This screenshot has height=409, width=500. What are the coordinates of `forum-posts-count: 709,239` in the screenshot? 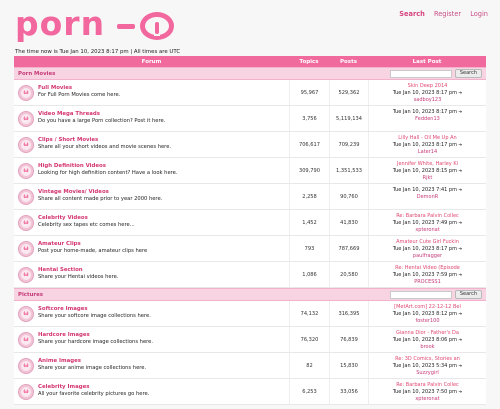 It's located at (348, 144).